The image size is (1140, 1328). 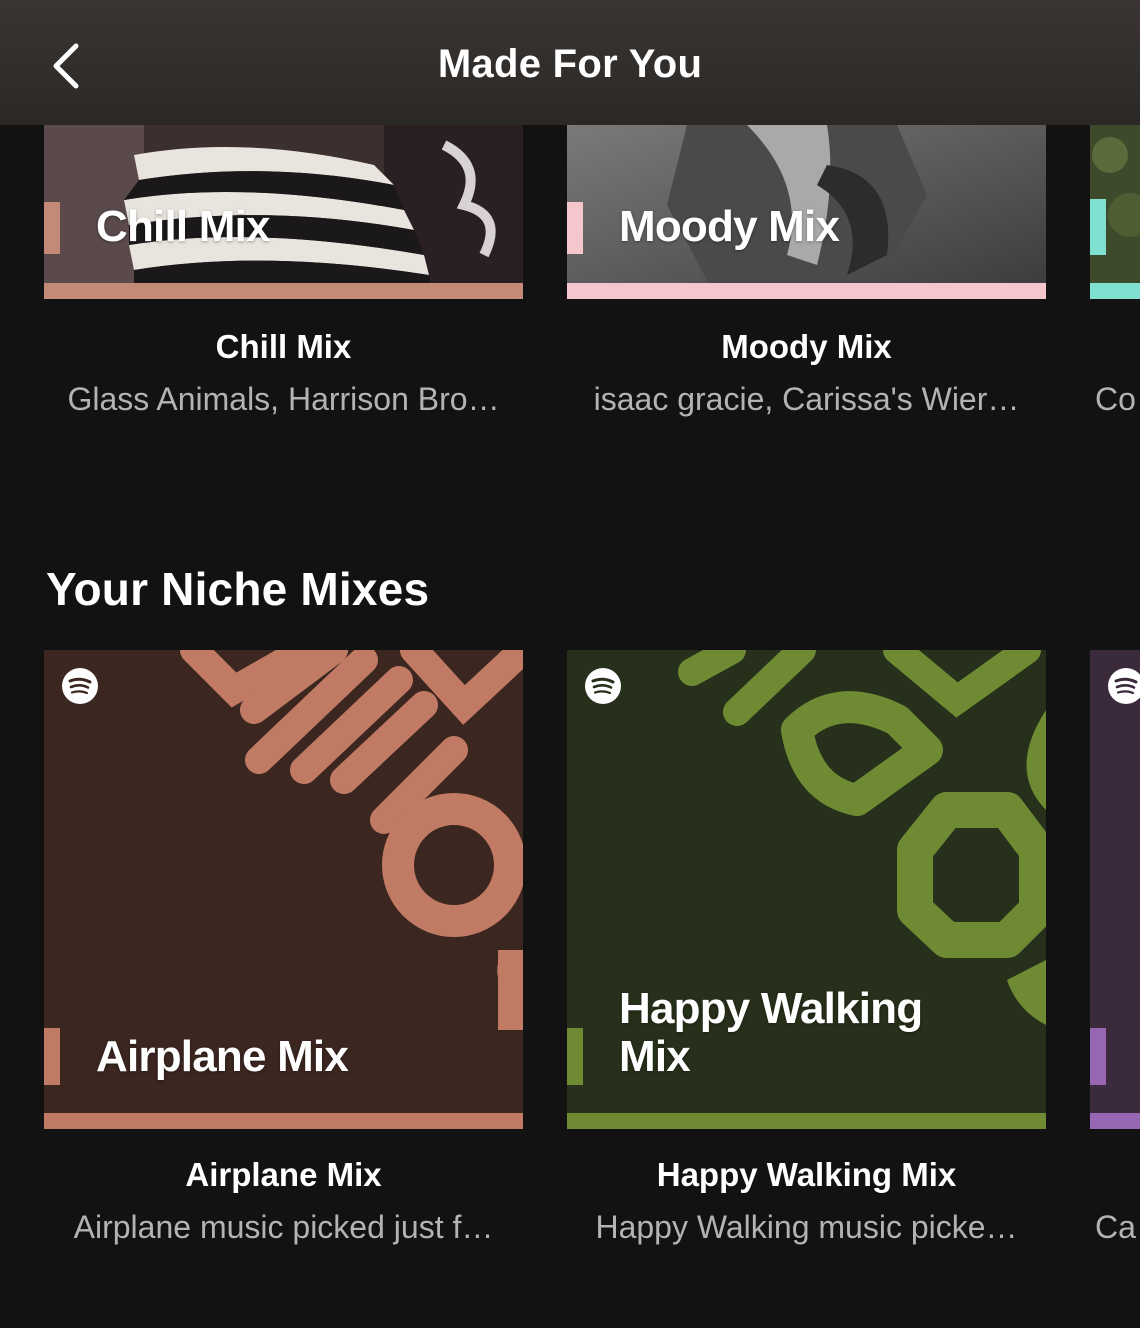 What do you see at coordinates (1115, 399) in the screenshot?
I see `card-subtitle: Co` at bounding box center [1115, 399].